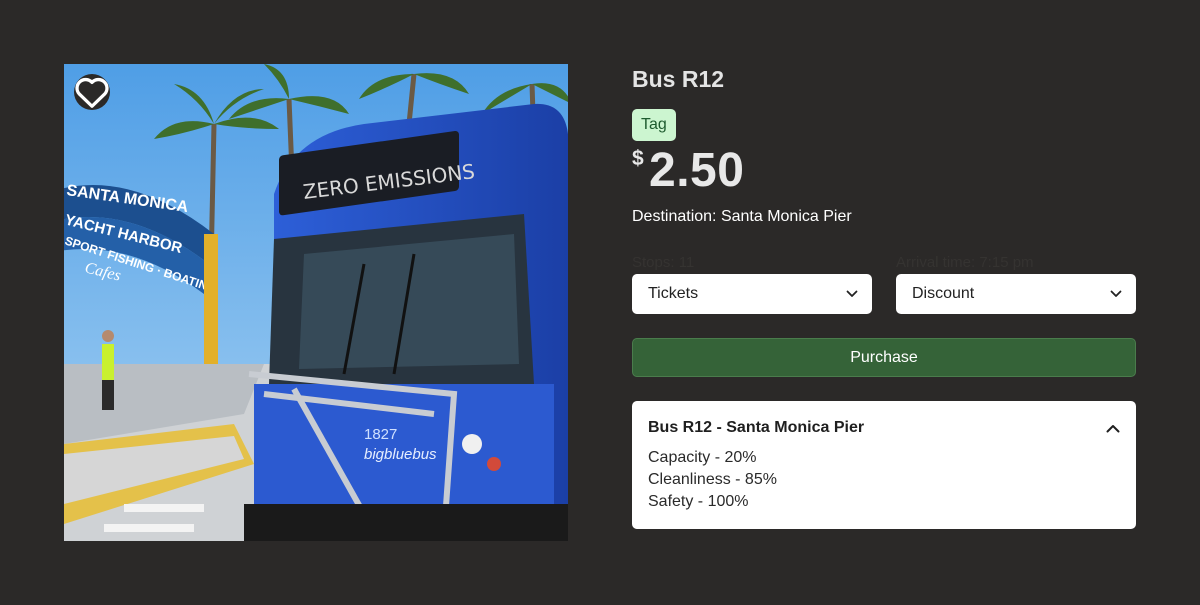  What do you see at coordinates (752, 294) in the screenshot?
I see `tickets-select: Tickets` at bounding box center [752, 294].